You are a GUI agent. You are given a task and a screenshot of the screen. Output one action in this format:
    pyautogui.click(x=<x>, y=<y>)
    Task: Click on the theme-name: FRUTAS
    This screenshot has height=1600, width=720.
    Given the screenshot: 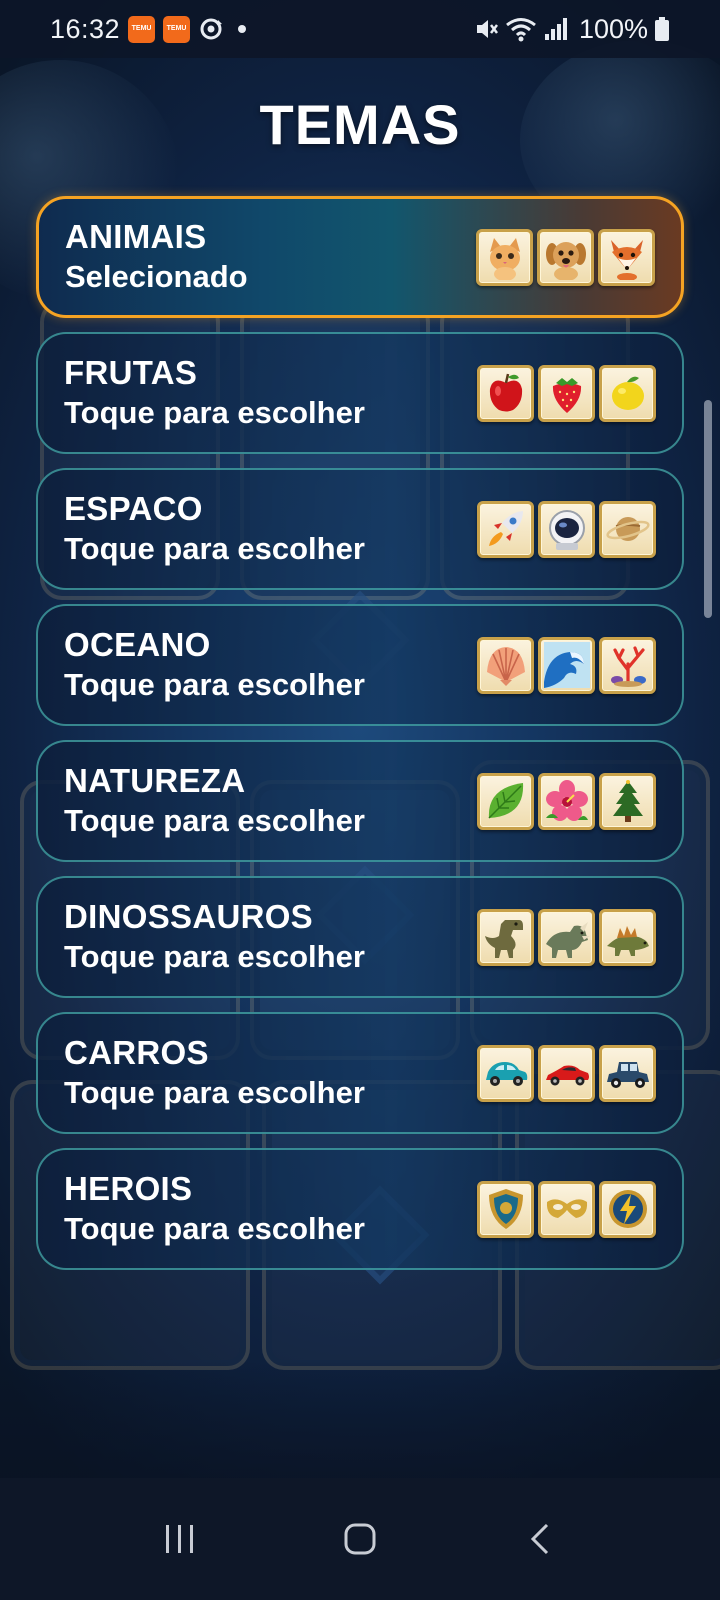 What is the action you would take?
    pyautogui.click(x=131, y=372)
    